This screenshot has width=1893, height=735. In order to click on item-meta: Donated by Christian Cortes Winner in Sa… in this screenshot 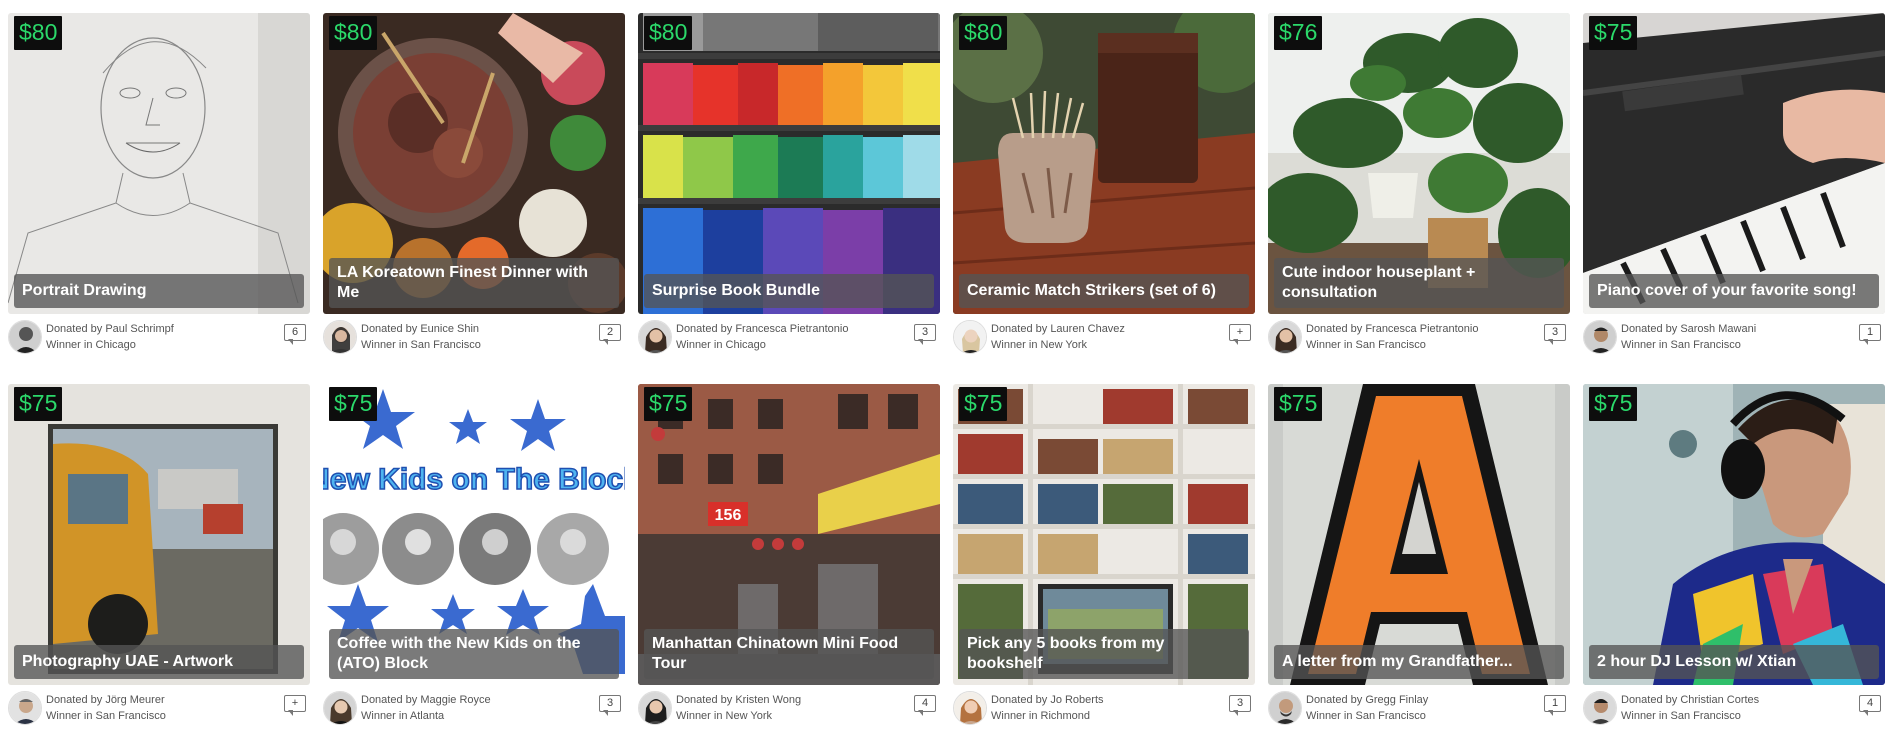, I will do `click(1734, 708)`.